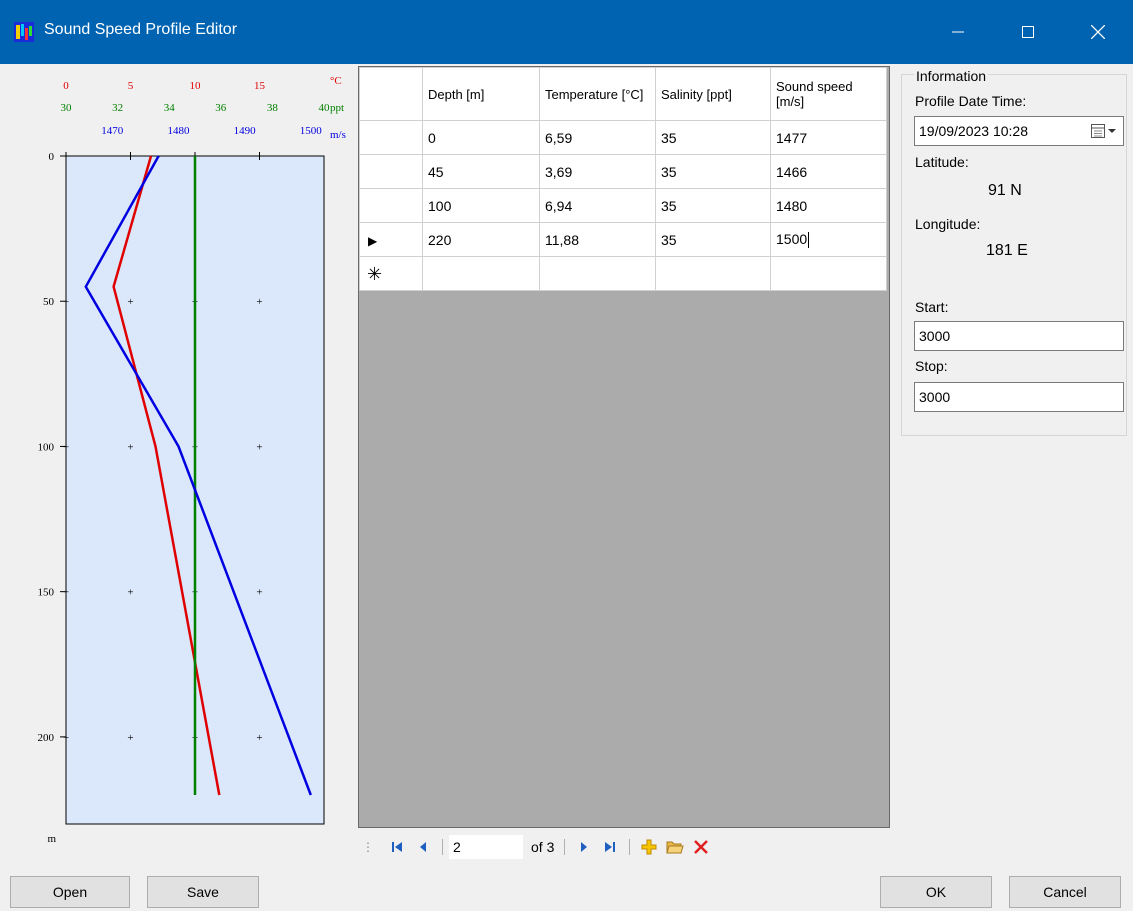  I want to click on x-tick-label: 32, so click(117, 108).